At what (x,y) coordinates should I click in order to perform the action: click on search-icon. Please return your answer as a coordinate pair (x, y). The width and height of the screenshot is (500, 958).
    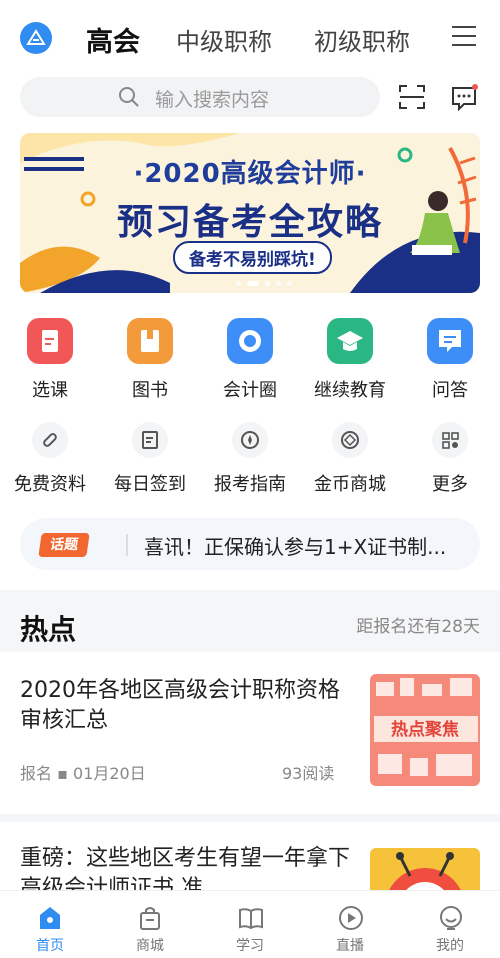
    Looking at the image, I should click on (129, 97).